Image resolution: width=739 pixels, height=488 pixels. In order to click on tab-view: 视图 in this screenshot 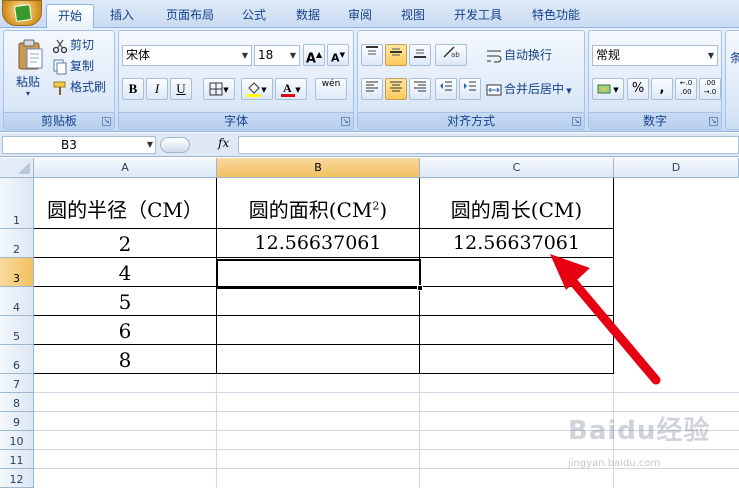, I will do `click(413, 16)`.